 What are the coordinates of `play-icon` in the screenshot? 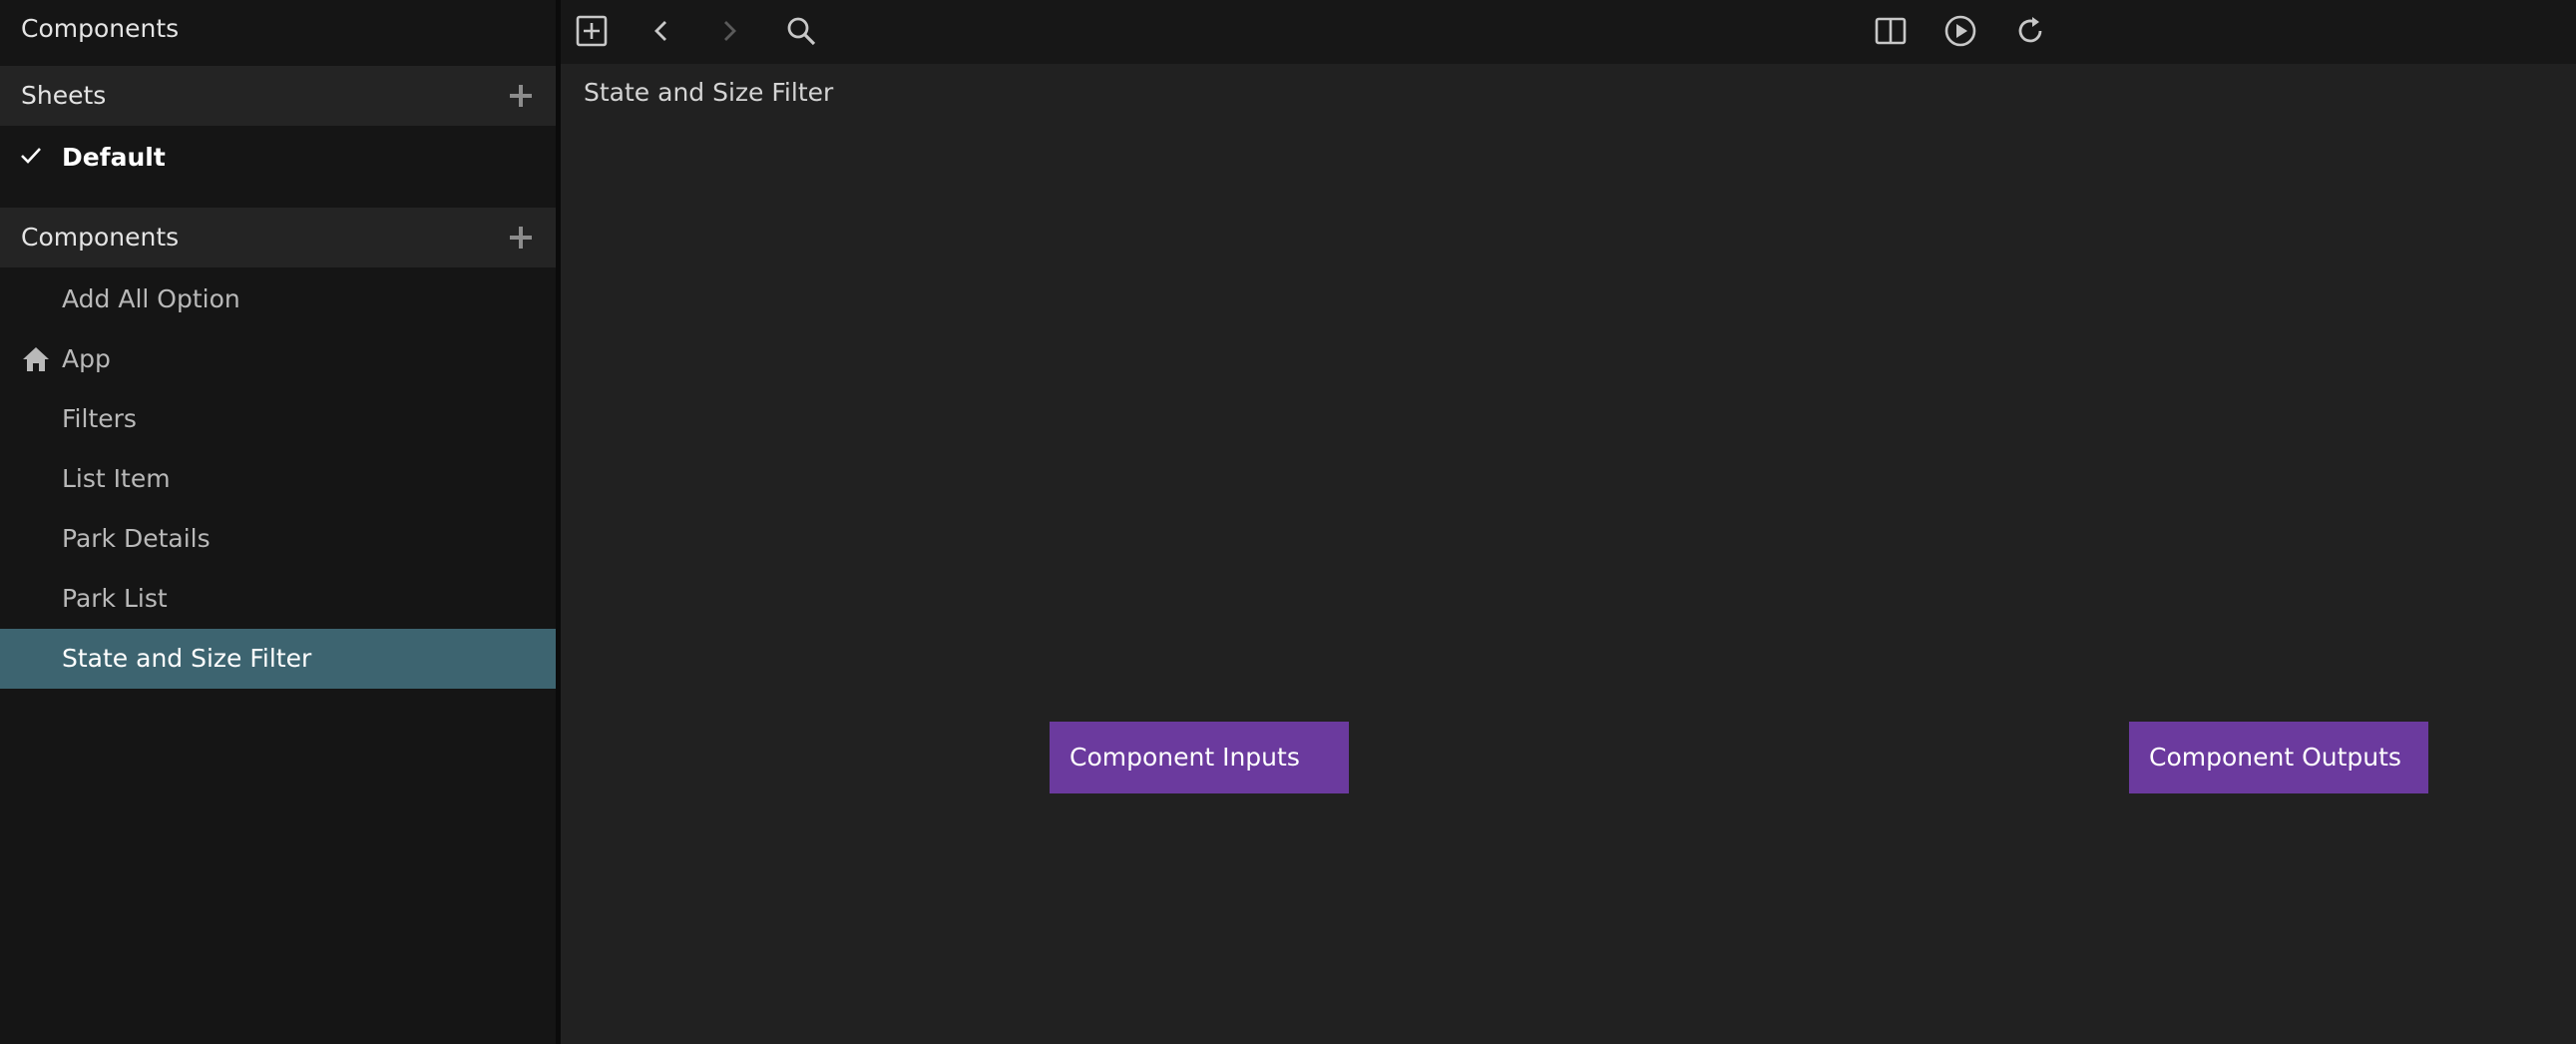 It's located at (1960, 31).